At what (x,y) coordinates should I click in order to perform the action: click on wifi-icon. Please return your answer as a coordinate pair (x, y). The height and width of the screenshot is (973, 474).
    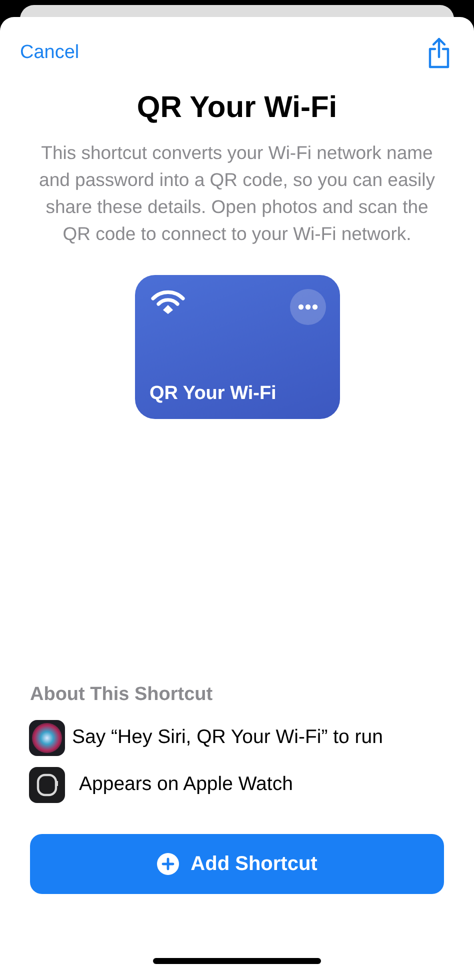
    Looking at the image, I should click on (168, 302).